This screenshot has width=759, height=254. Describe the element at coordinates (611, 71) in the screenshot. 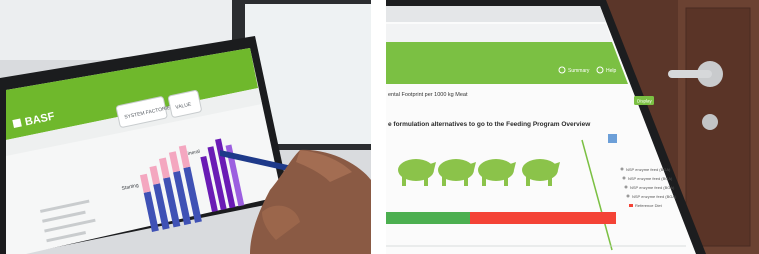

I see `help-label: Help` at that location.